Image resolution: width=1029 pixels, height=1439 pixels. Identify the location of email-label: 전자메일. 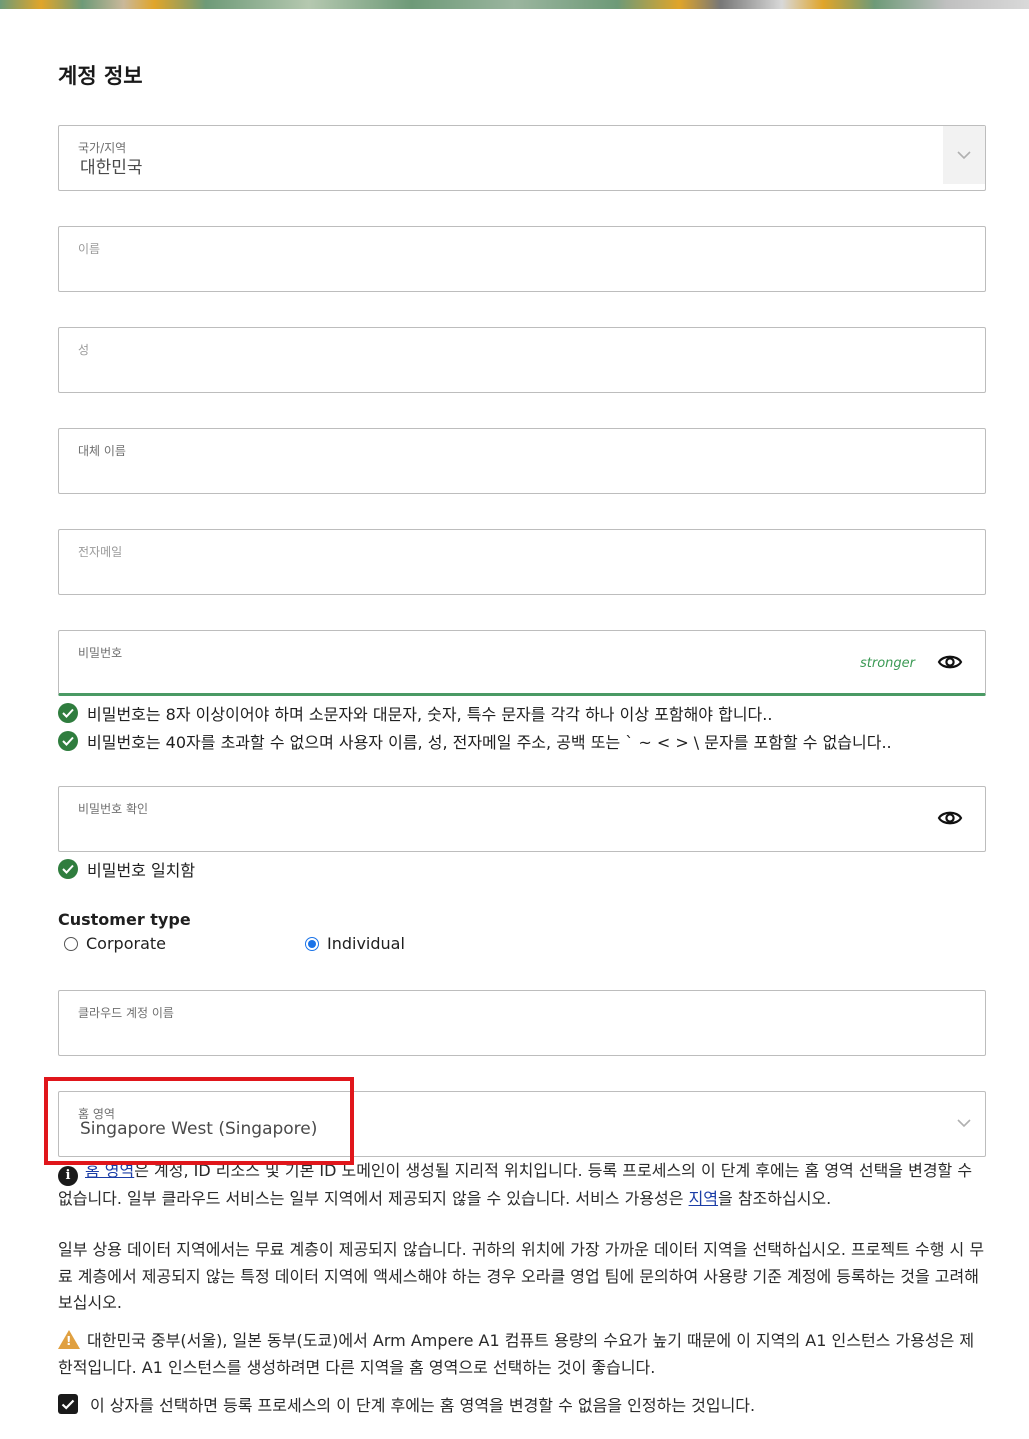
(100, 552).